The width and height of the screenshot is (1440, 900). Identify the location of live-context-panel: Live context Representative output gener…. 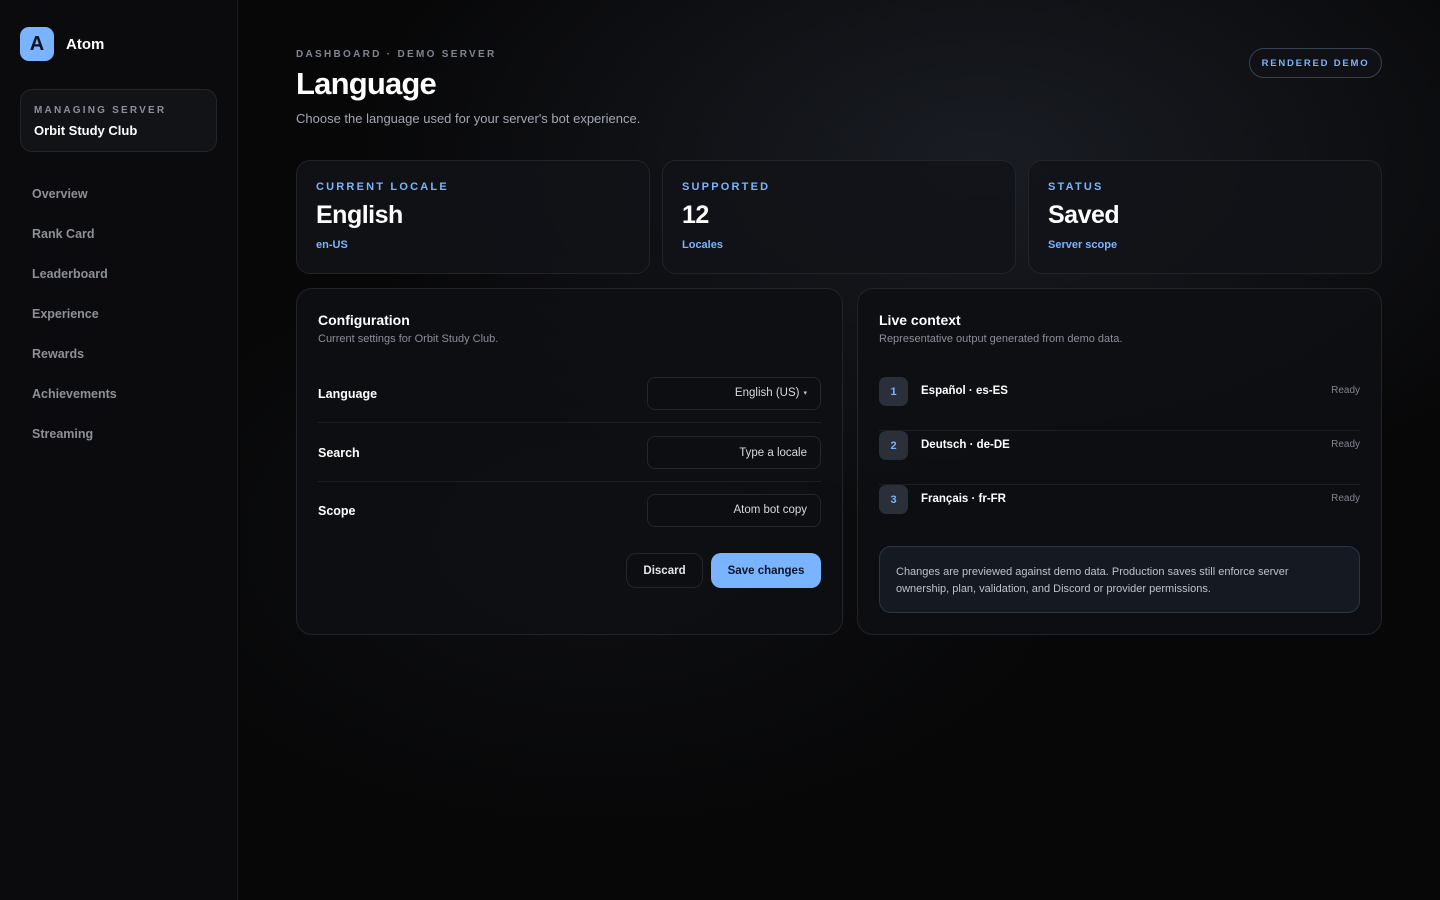
(1119, 461).